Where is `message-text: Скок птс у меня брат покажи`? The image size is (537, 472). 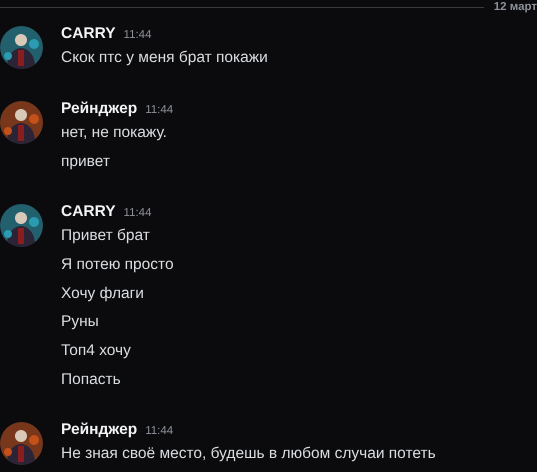
message-text: Скок птс у меня брат покажи is located at coordinates (164, 58).